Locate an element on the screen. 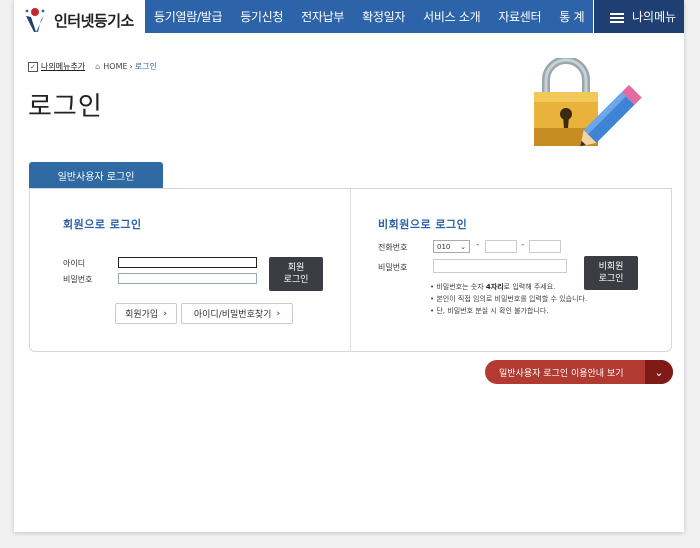 The height and width of the screenshot is (548, 700). phone-label: 전화번호 is located at coordinates (393, 247).